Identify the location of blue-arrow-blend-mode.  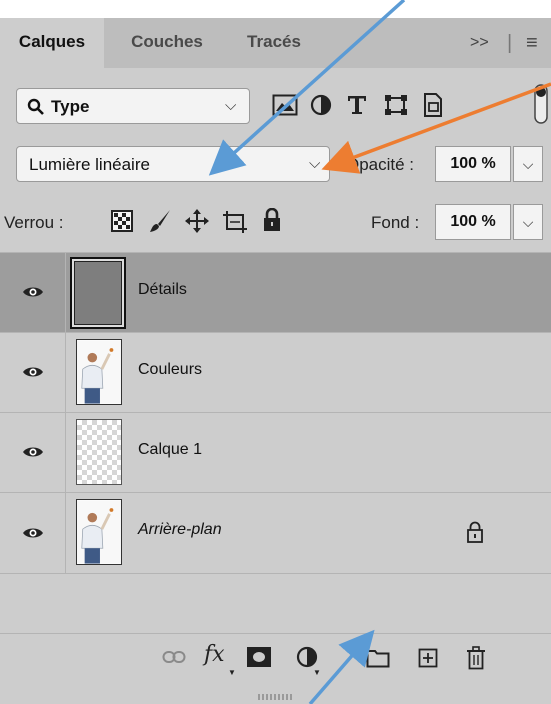
(307, 88).